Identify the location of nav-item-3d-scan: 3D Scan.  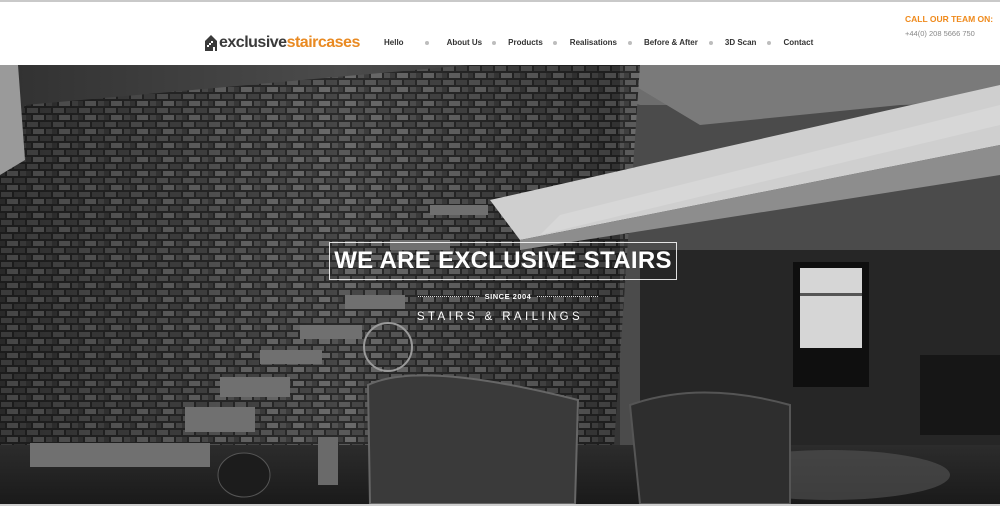
(741, 43).